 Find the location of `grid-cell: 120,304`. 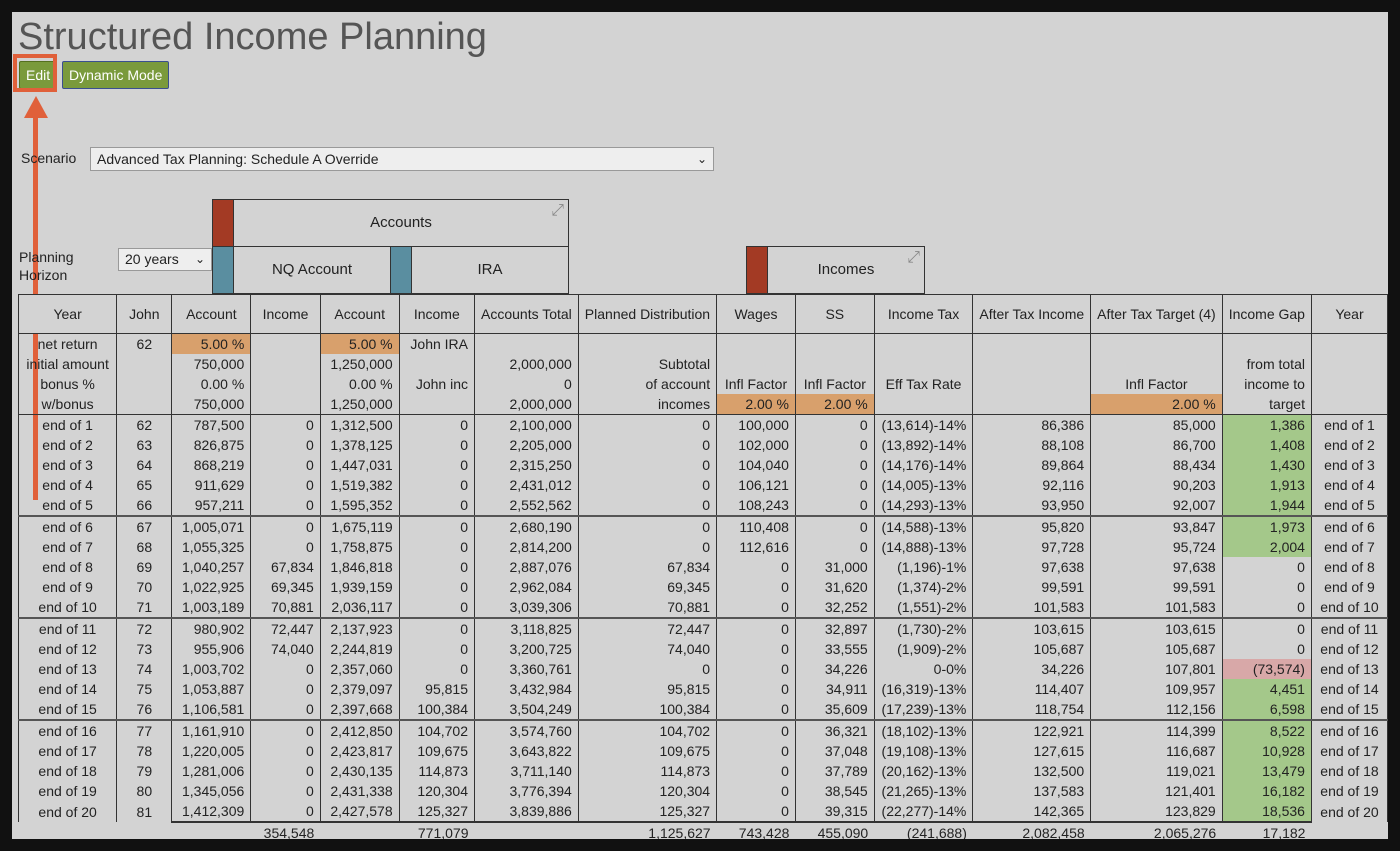

grid-cell: 120,304 is located at coordinates (647, 791).